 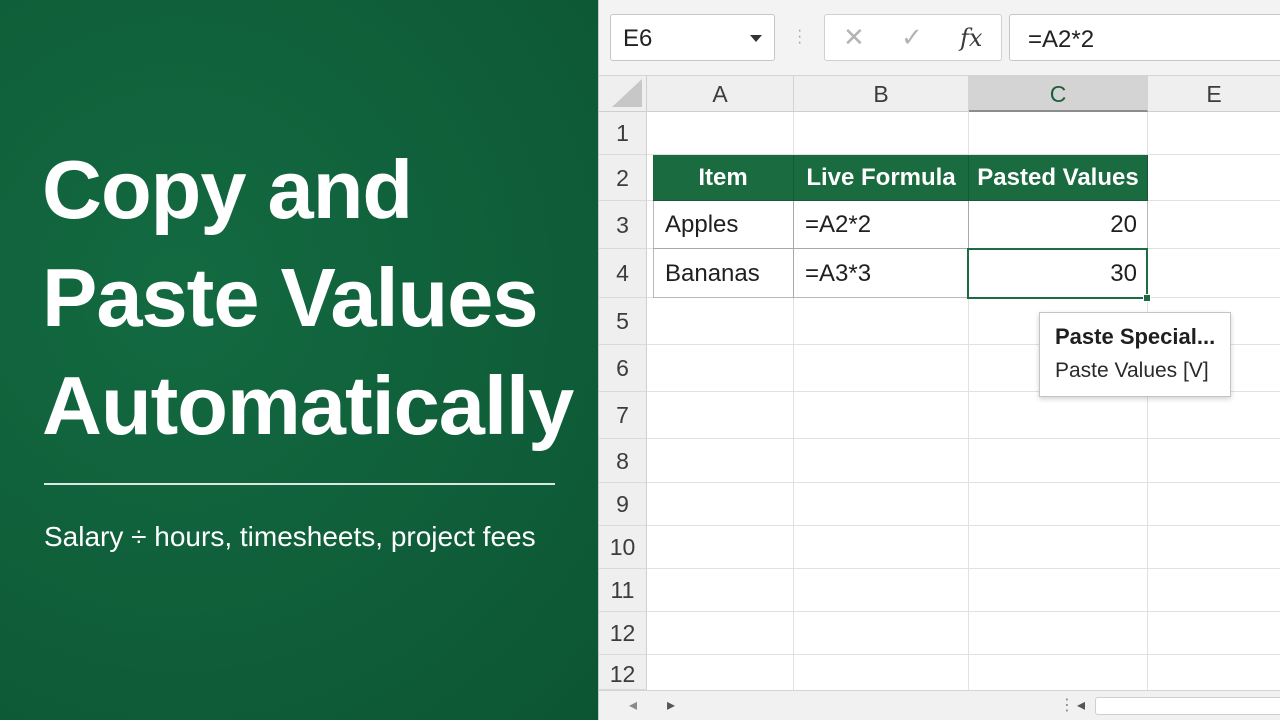 I want to click on table-header-pasted-values: Pasted Values, so click(x=1058, y=178).